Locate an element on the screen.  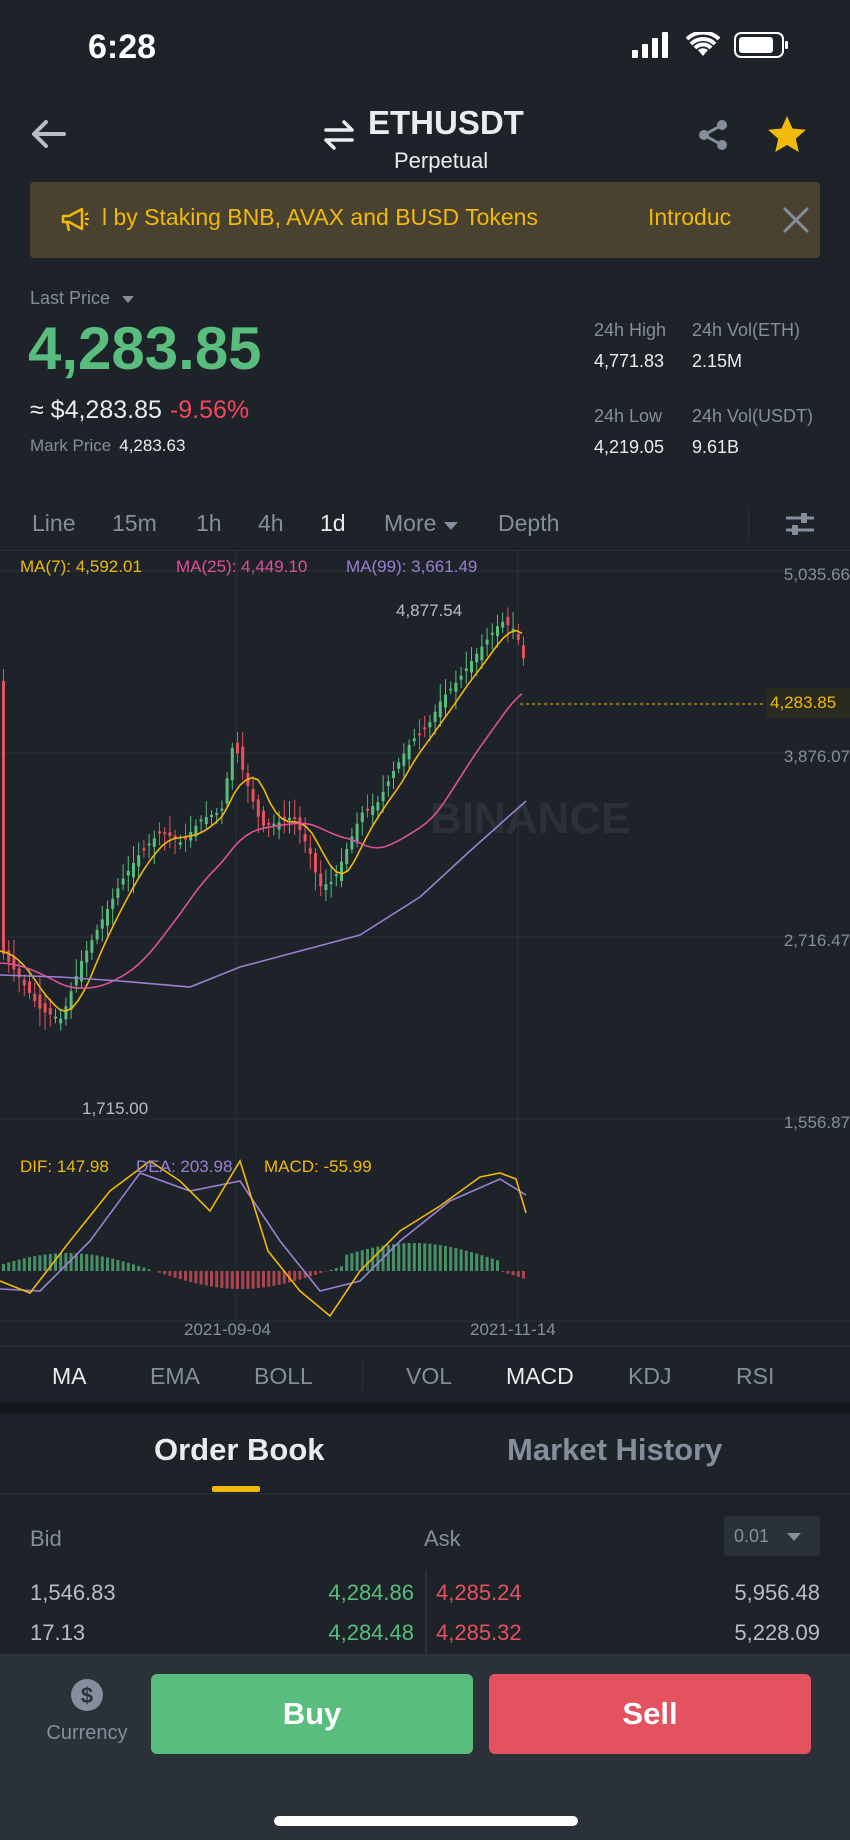
home-indicator is located at coordinates (426, 1821).